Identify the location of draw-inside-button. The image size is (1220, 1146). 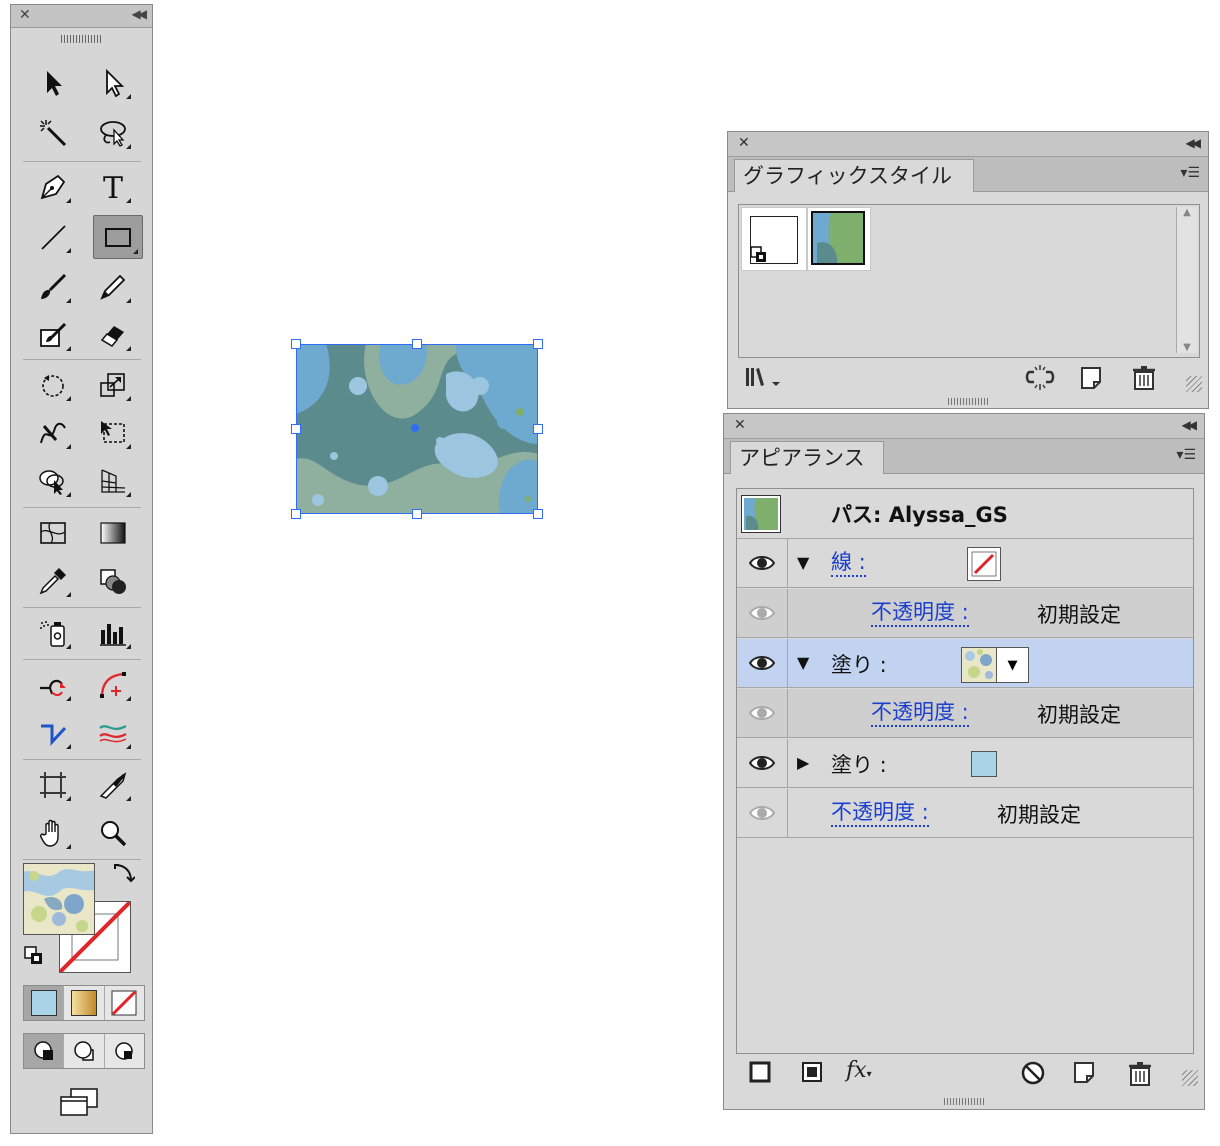
(124, 1051).